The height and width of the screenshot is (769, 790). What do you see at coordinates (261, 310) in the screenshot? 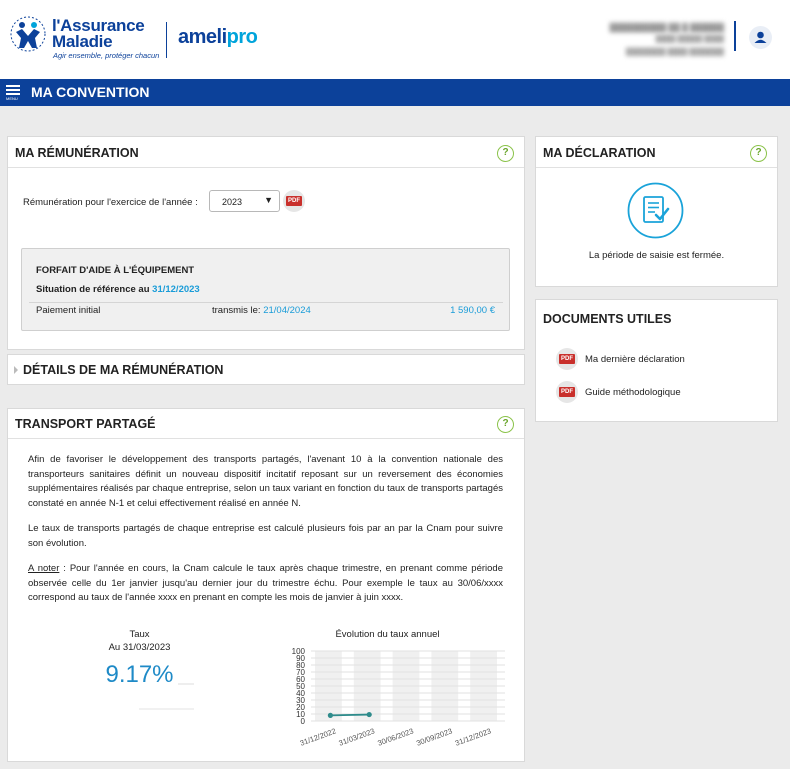
I see `transmis-info: transmis le: 21/04/2024` at bounding box center [261, 310].